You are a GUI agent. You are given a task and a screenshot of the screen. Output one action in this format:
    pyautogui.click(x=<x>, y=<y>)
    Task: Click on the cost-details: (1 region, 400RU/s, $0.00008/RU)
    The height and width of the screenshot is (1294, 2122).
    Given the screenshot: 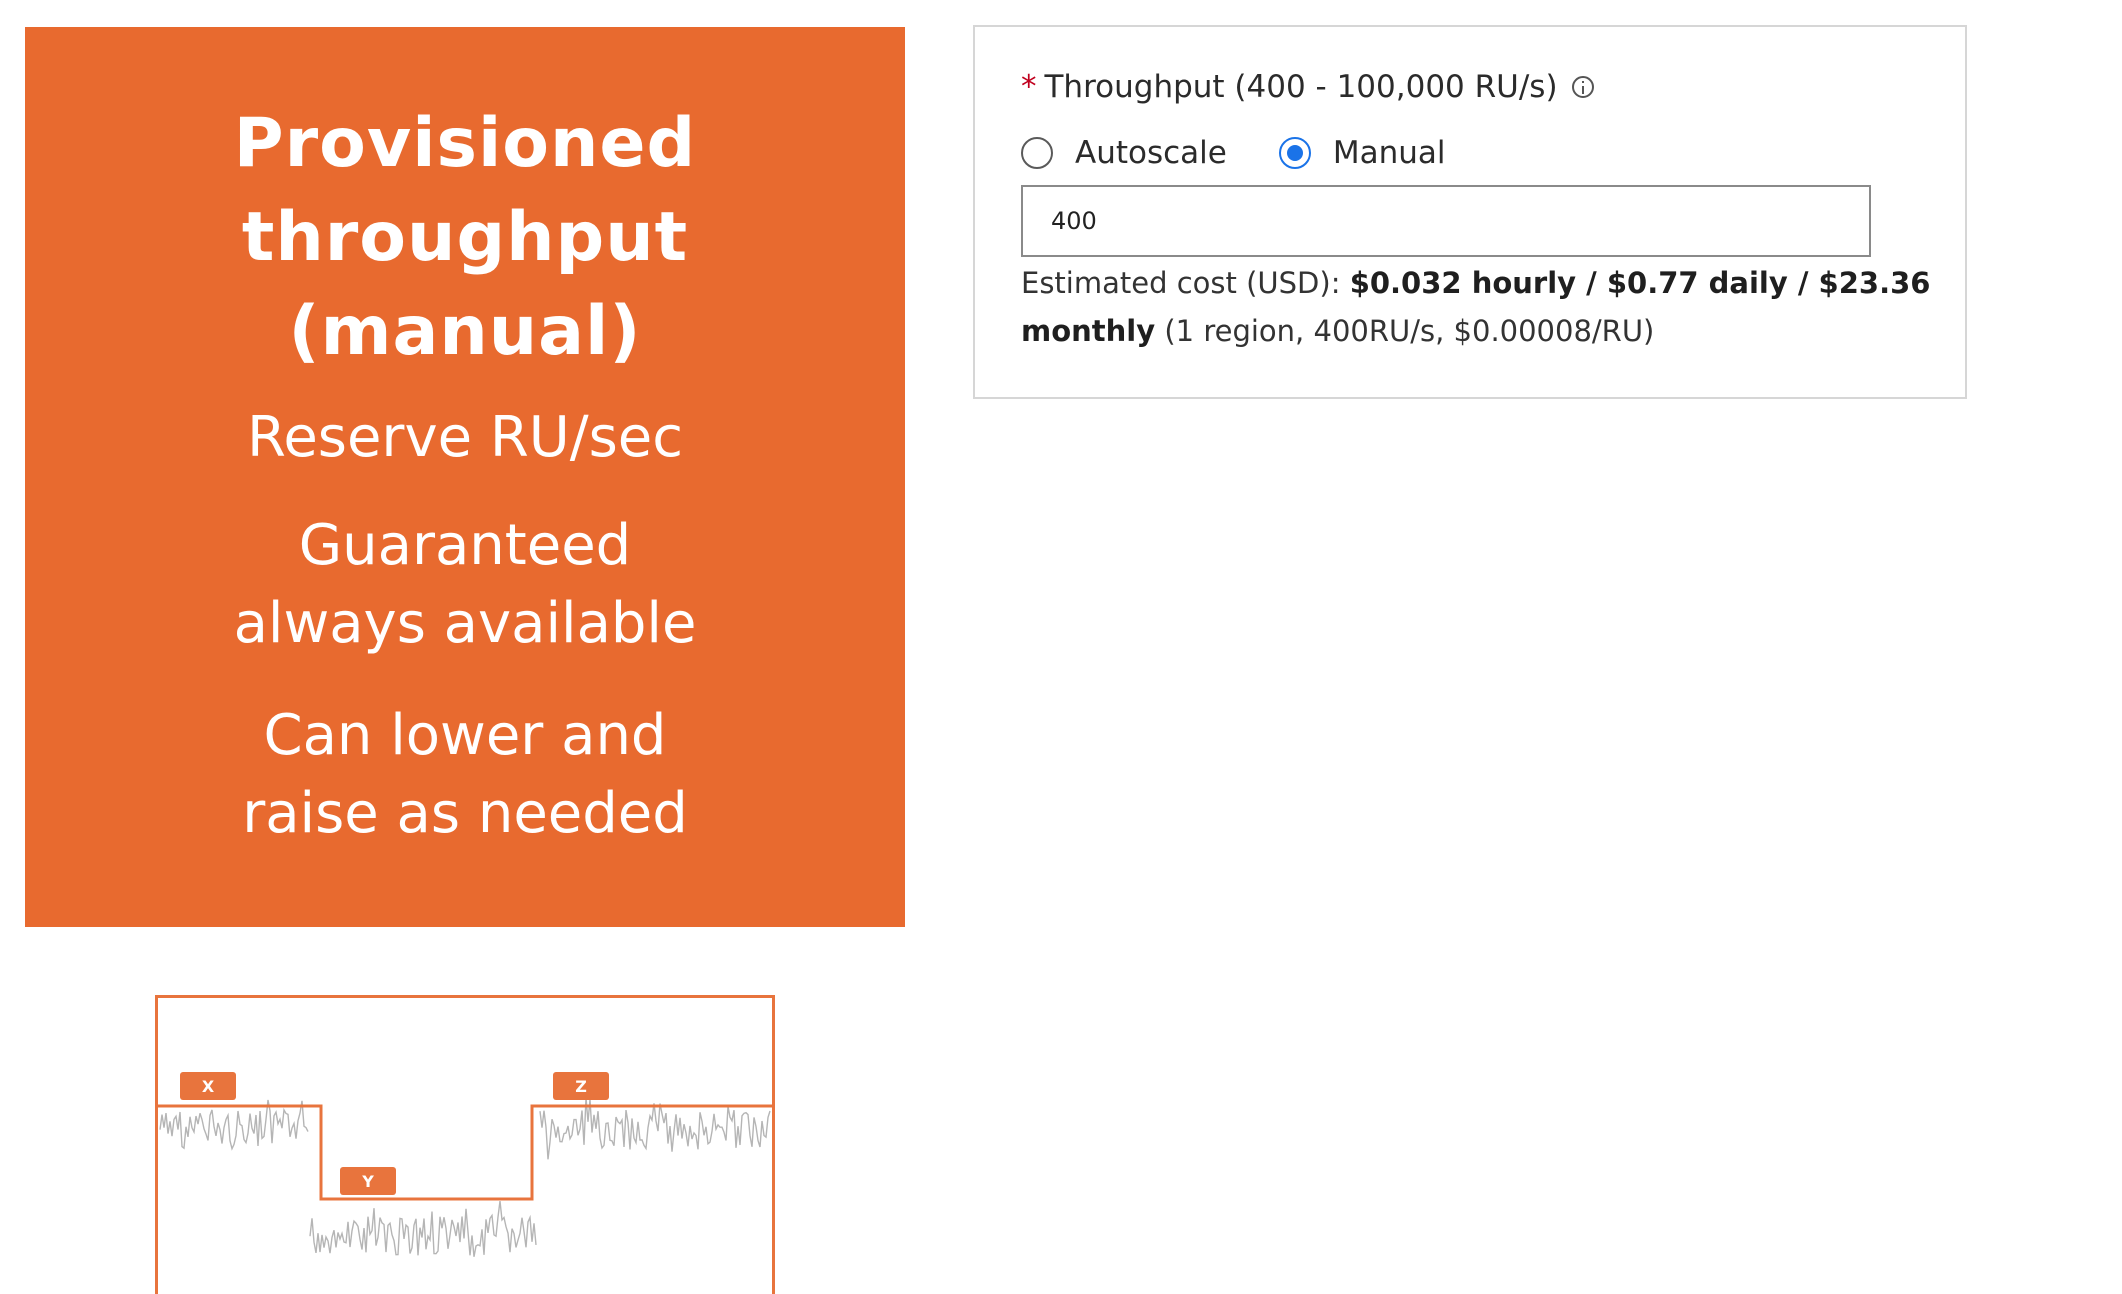 What is the action you would take?
    pyautogui.click(x=1405, y=331)
    